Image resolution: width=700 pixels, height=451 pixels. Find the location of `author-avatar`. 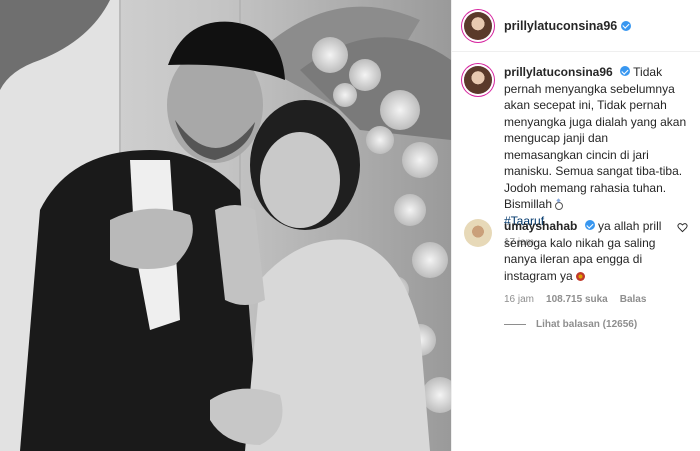

author-avatar is located at coordinates (478, 25).